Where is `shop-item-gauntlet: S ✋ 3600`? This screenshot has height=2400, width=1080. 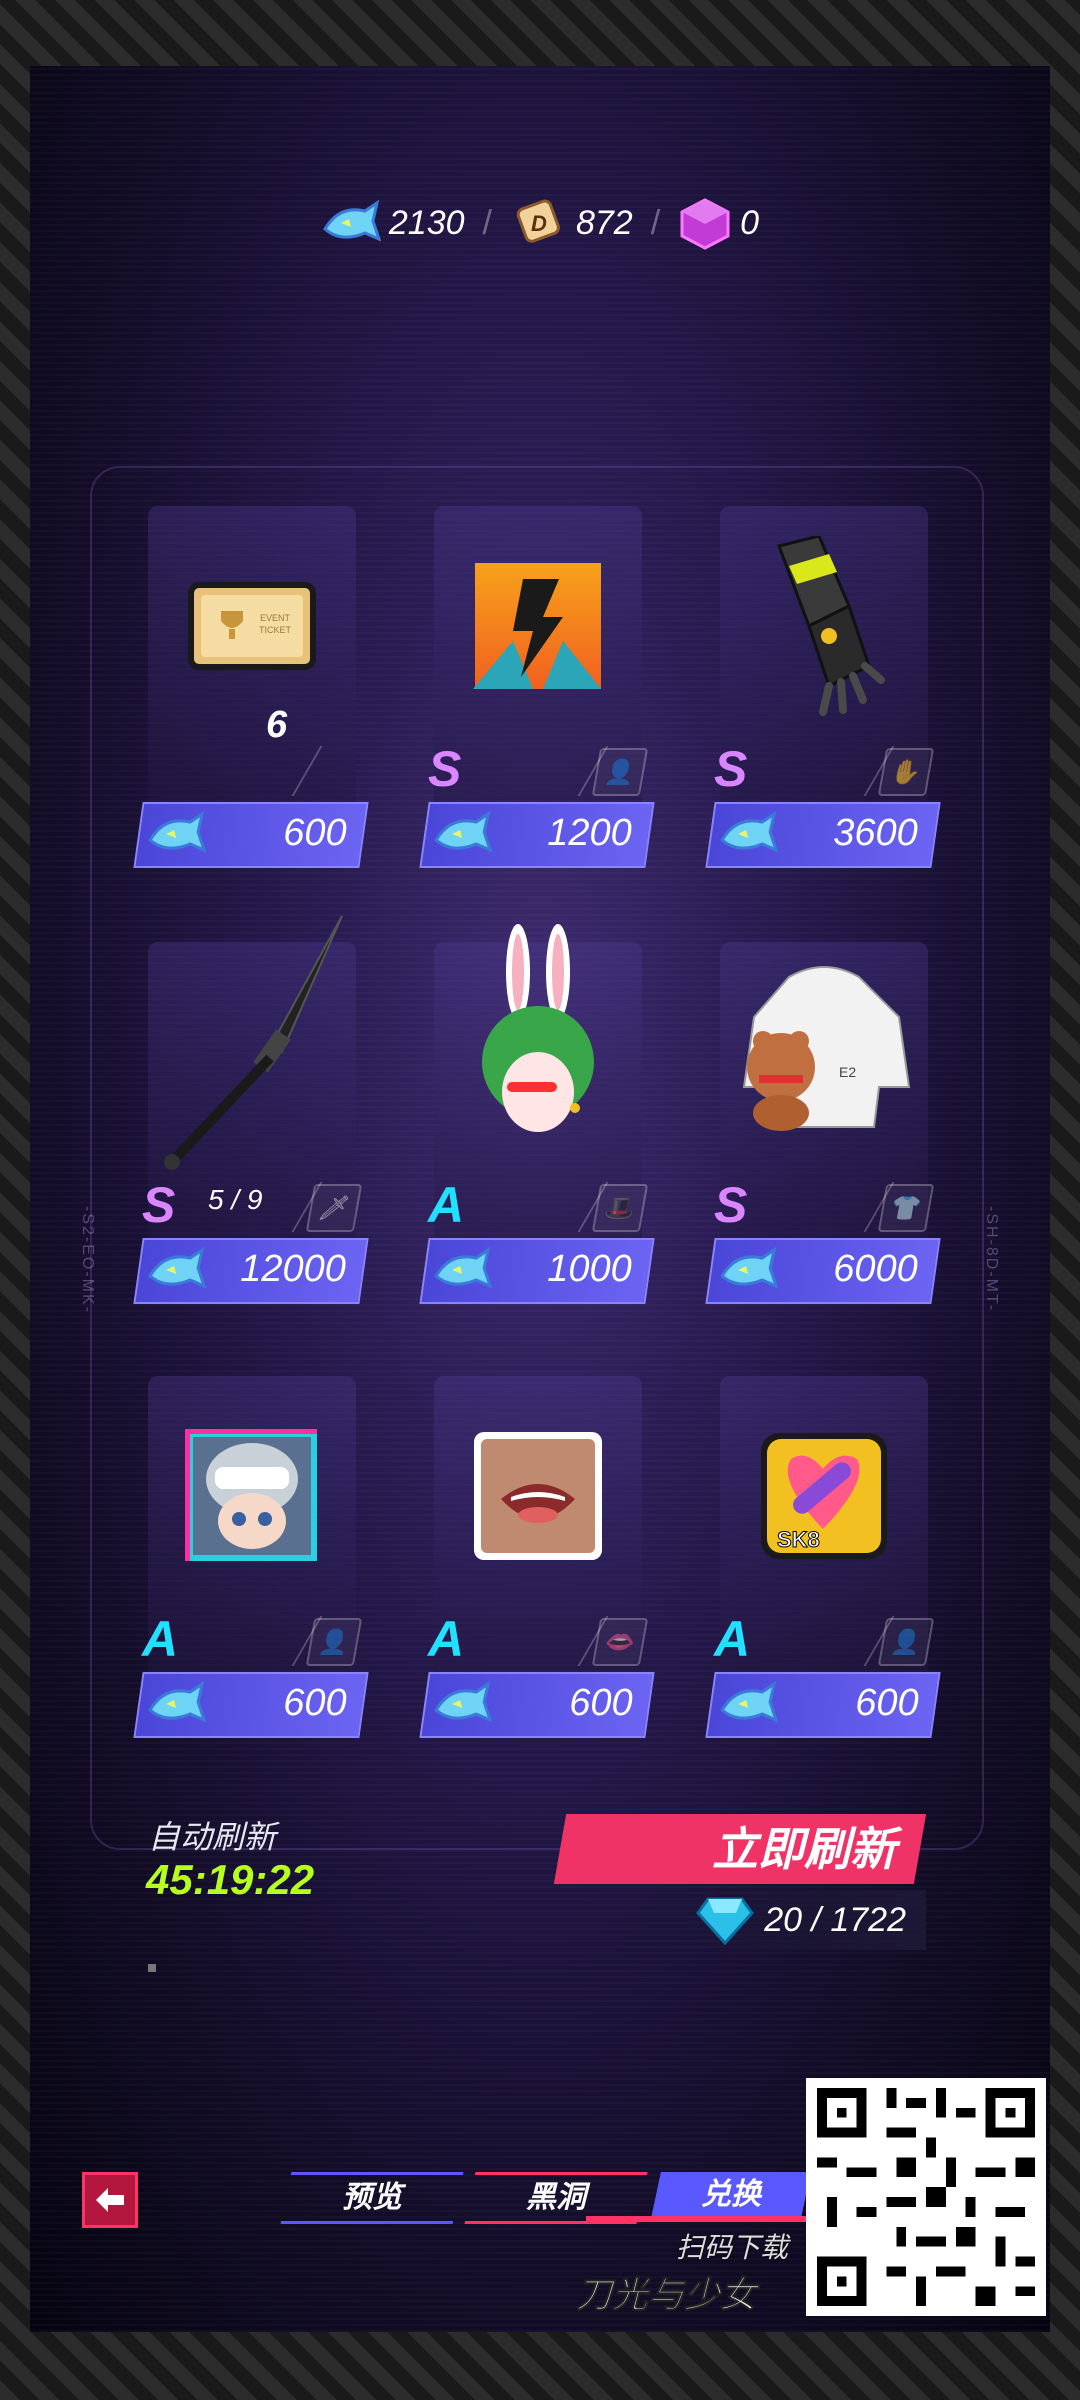
shop-item-gauntlet: S ✋ 3600 is located at coordinates (823, 691).